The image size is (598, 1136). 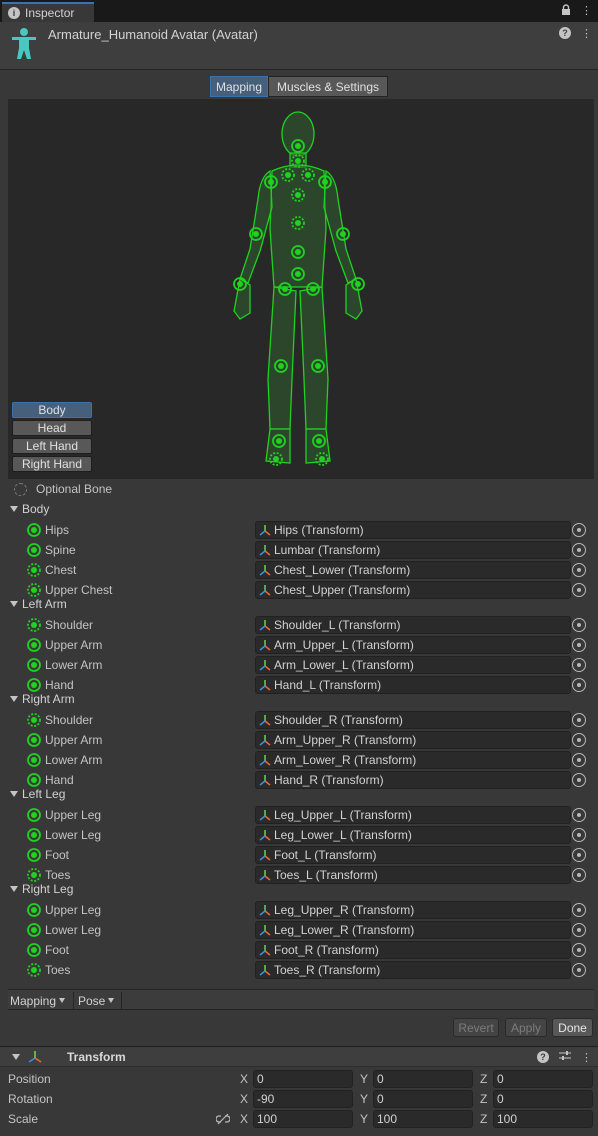 I want to click on group-right-leg: Right Leg, so click(x=41, y=889).